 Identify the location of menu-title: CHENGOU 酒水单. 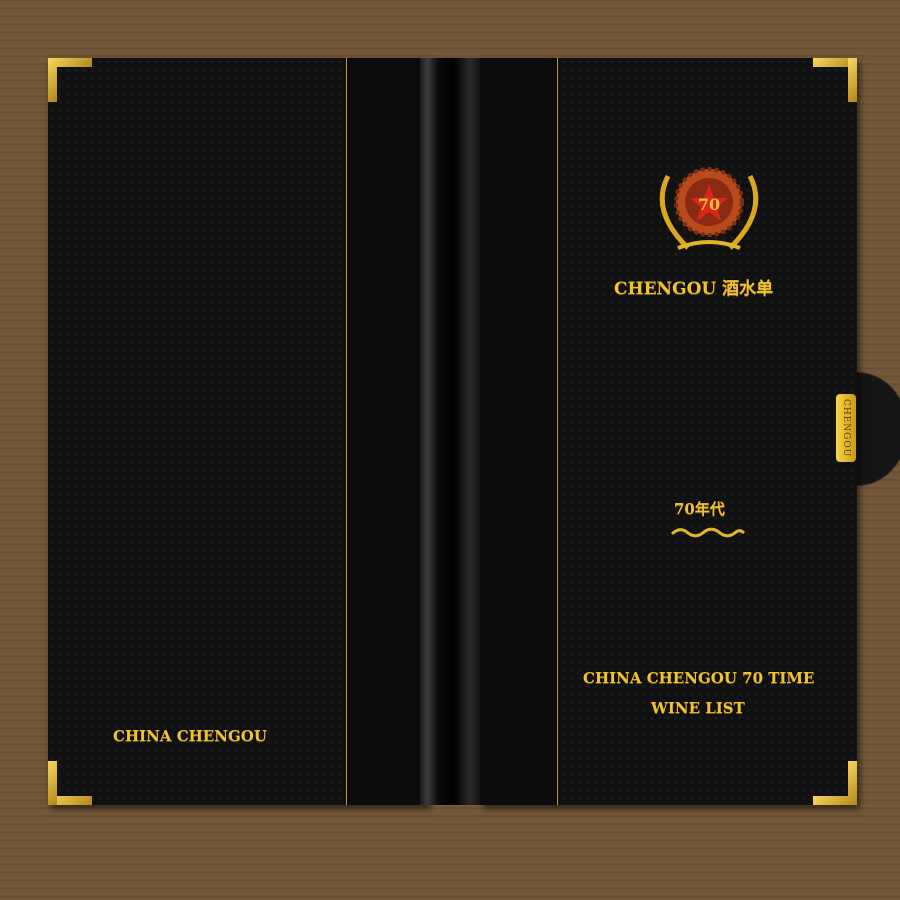
(694, 289).